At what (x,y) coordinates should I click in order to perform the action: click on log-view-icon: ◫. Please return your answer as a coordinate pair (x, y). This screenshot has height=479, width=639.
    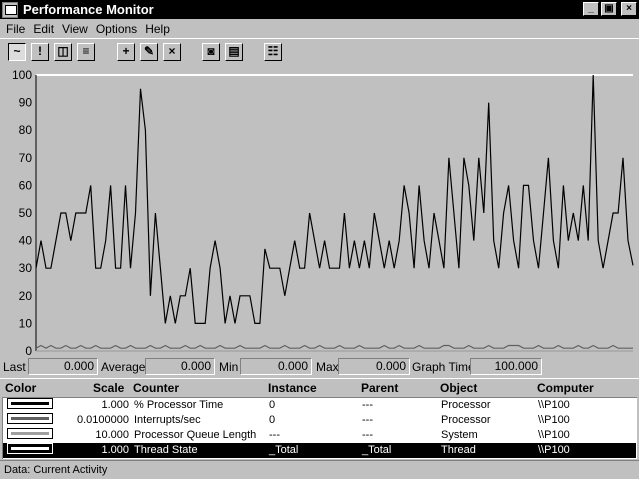
    Looking at the image, I should click on (63, 52).